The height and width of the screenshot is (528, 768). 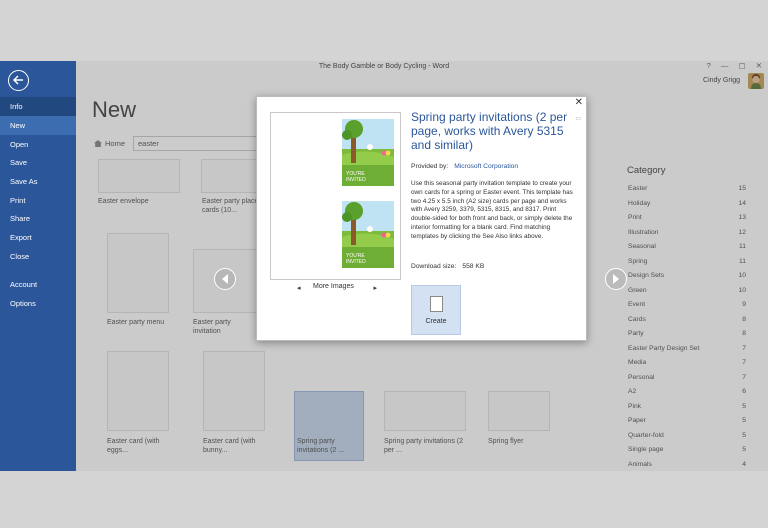 What do you see at coordinates (38, 237) in the screenshot?
I see `nav-export: Export` at bounding box center [38, 237].